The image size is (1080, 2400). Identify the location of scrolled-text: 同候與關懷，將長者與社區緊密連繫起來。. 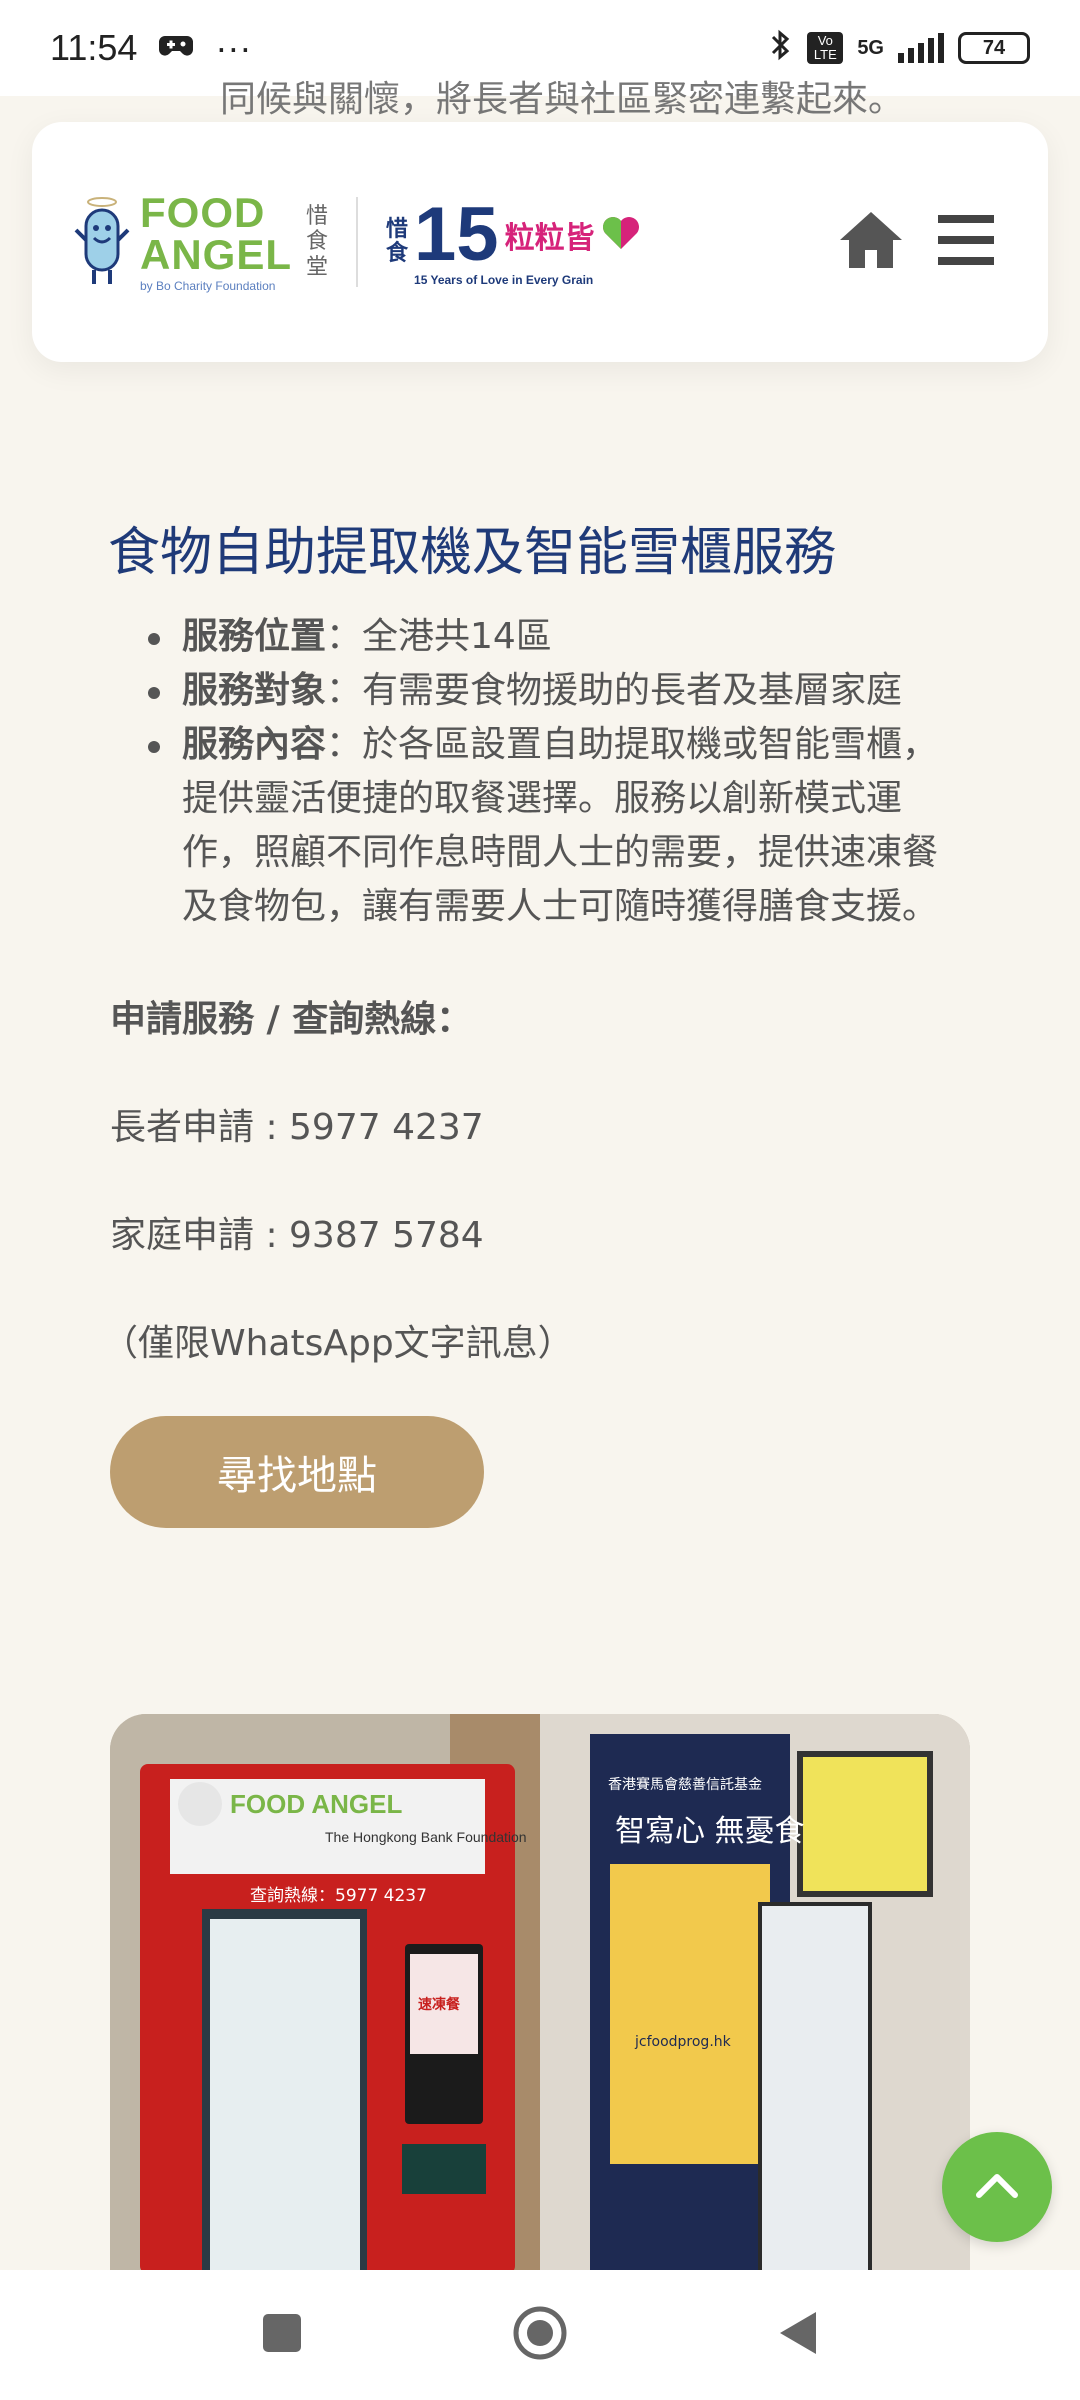
(562, 99).